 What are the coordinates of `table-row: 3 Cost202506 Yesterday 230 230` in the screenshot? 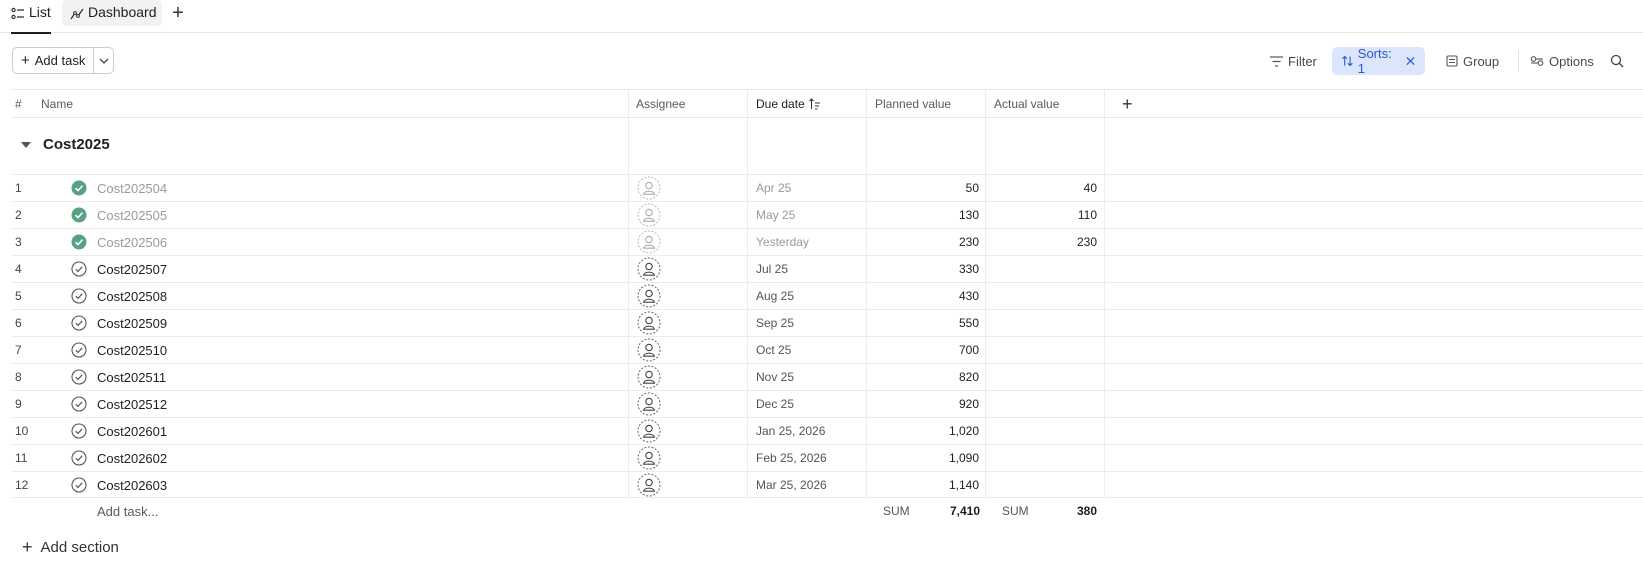 It's located at (827, 241).